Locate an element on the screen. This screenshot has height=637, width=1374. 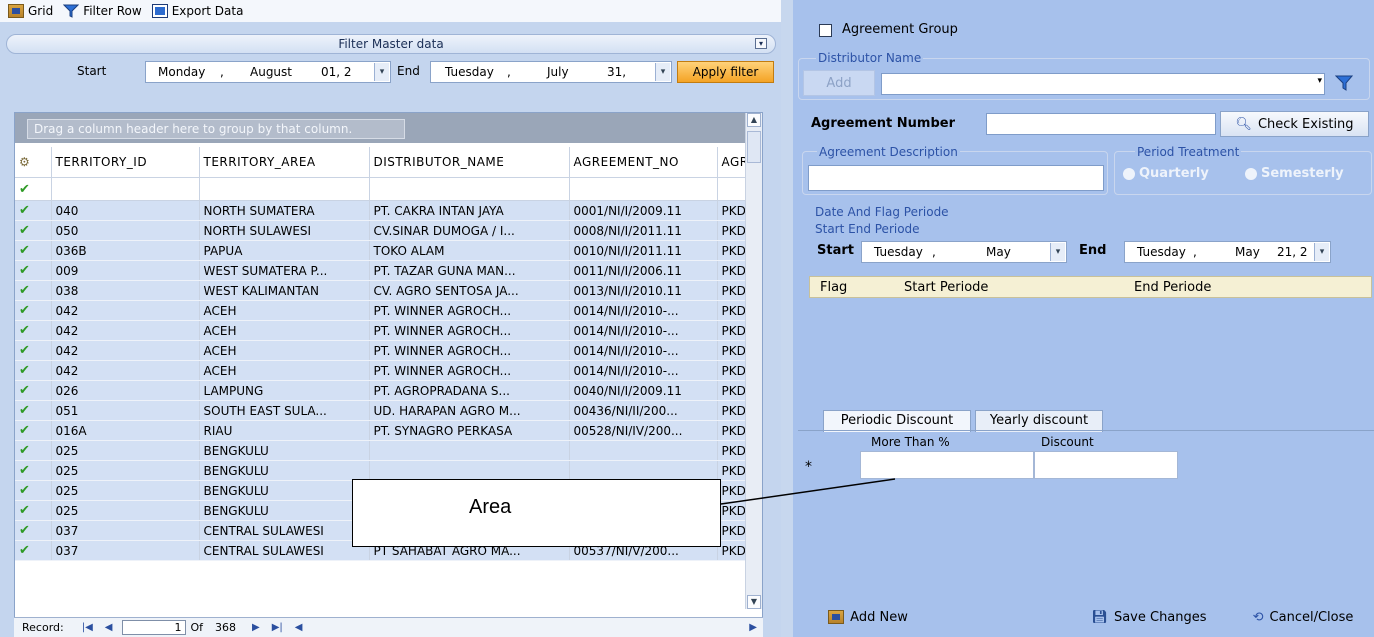
annotation-callout: Area is located at coordinates (536, 513).